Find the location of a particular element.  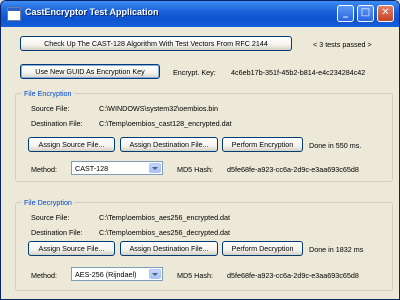

dec-source-label: Source File: is located at coordinates (50, 217).